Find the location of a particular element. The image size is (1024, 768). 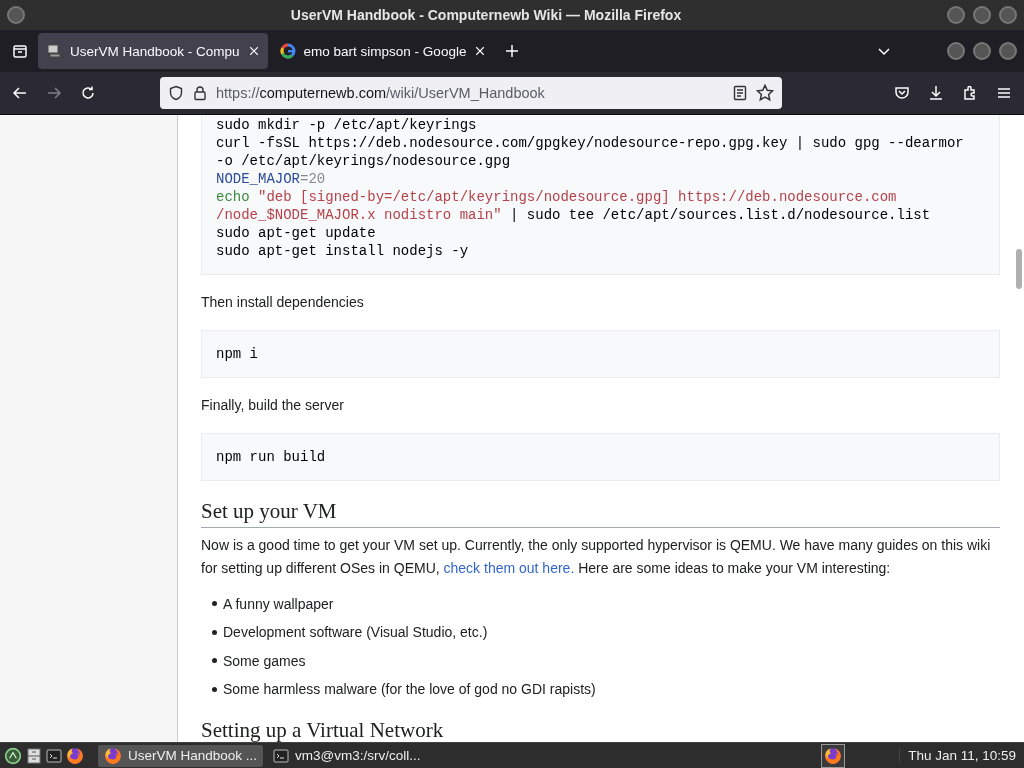

url-text: https://computernewb.com/wiki/UserVM_Handbook is located at coordinates (381, 93).